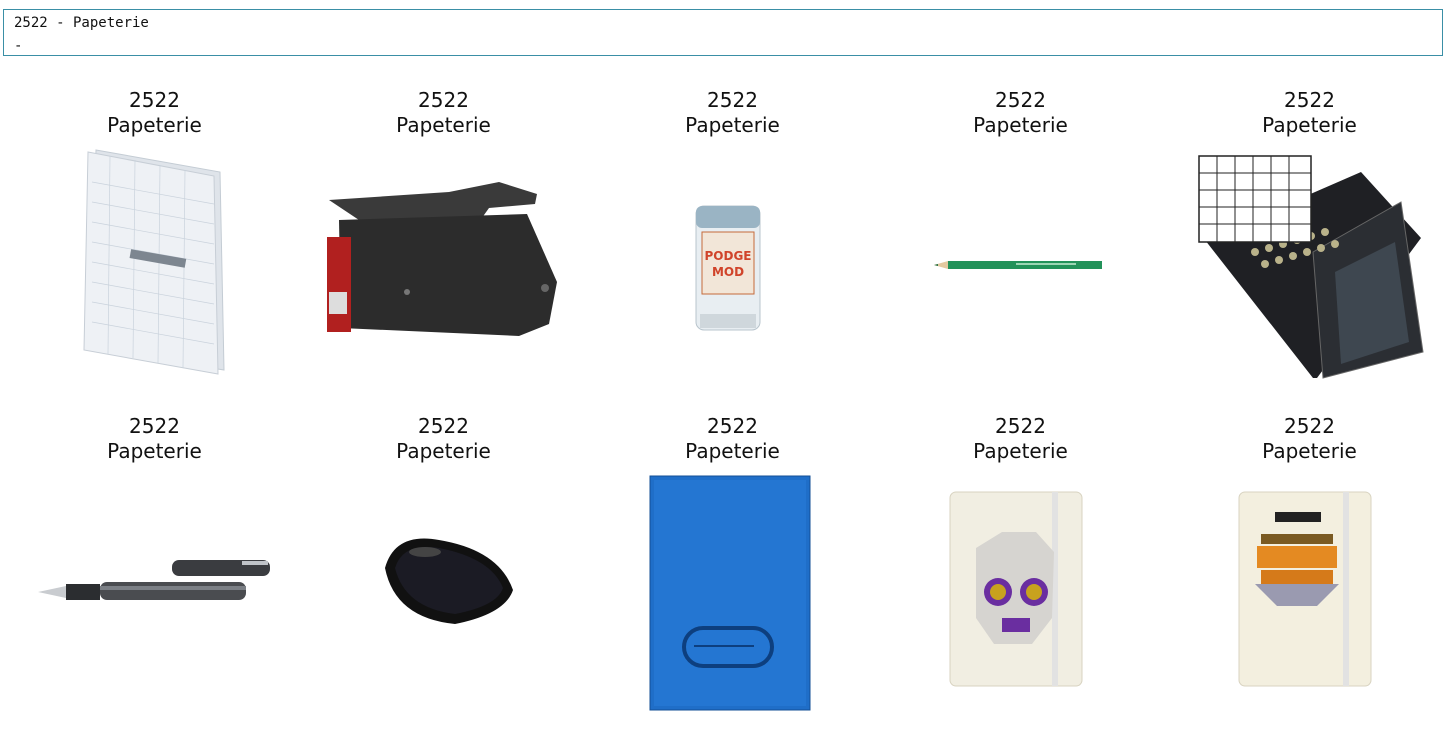 Image resolution: width=1446 pixels, height=729 pixels. Describe the element at coordinates (154, 263) in the screenshot. I see `grid-notebook-icon` at that location.